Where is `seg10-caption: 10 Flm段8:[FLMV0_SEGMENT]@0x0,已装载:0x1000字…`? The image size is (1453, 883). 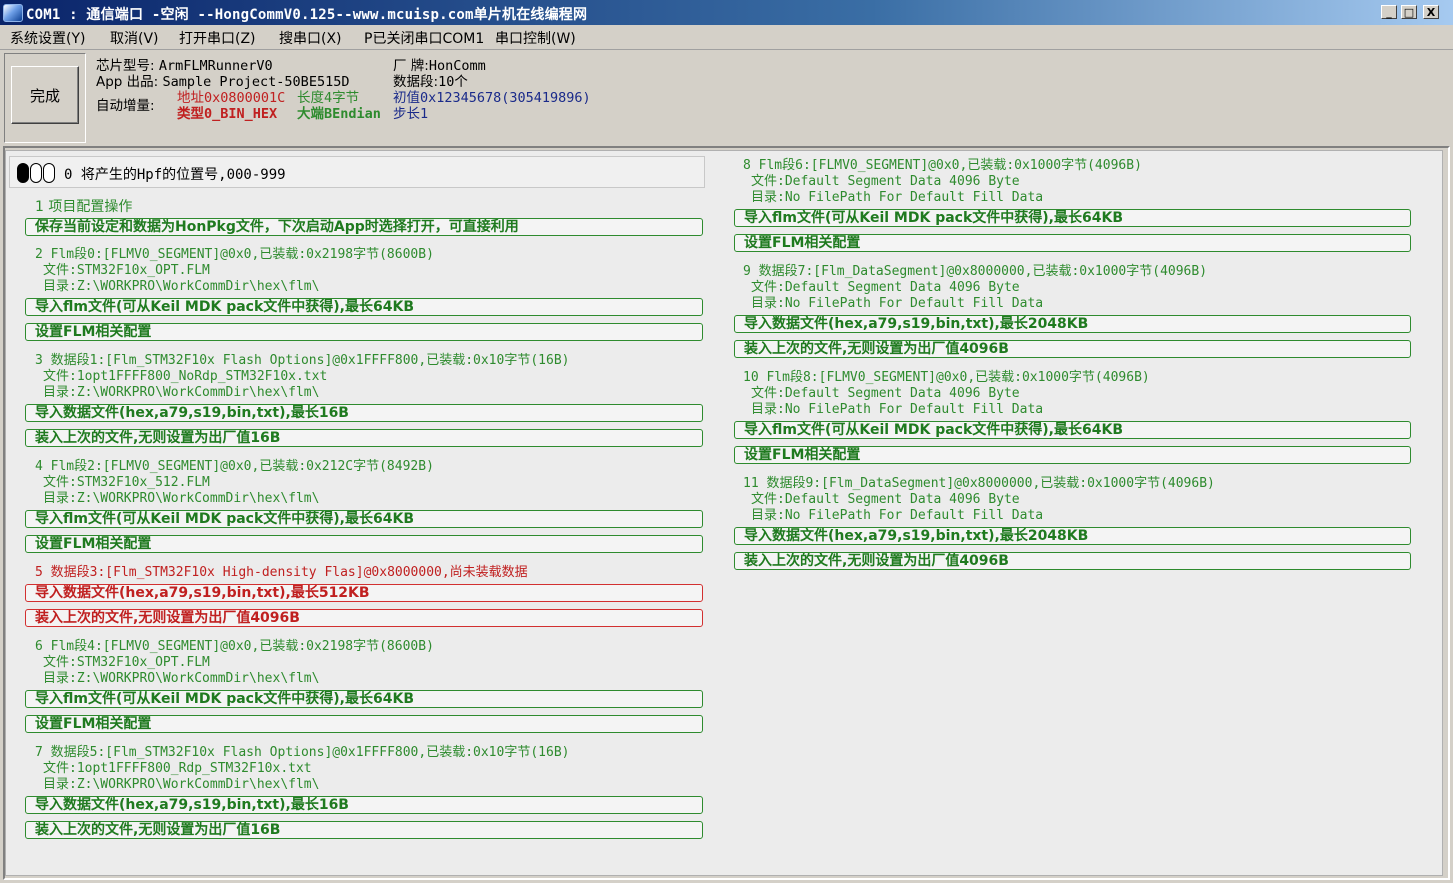 seg10-caption: 10 Flm段8:[FLMV0_SEGMENT]@0x0,已装载:0x1000字… is located at coordinates (946, 377).